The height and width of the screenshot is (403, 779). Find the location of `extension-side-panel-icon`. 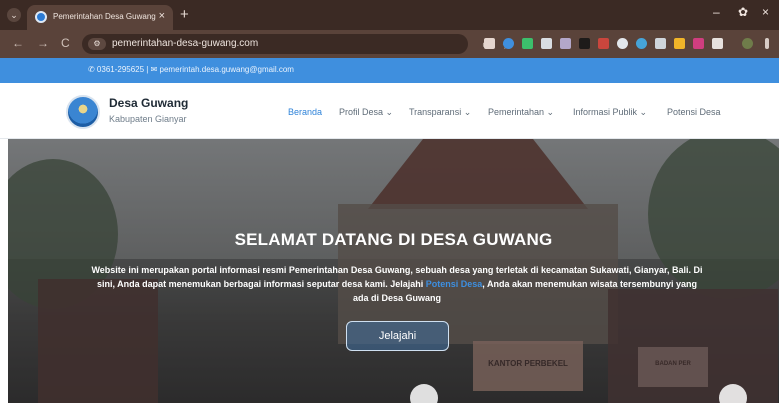

extension-side-panel-icon is located at coordinates (717, 43).